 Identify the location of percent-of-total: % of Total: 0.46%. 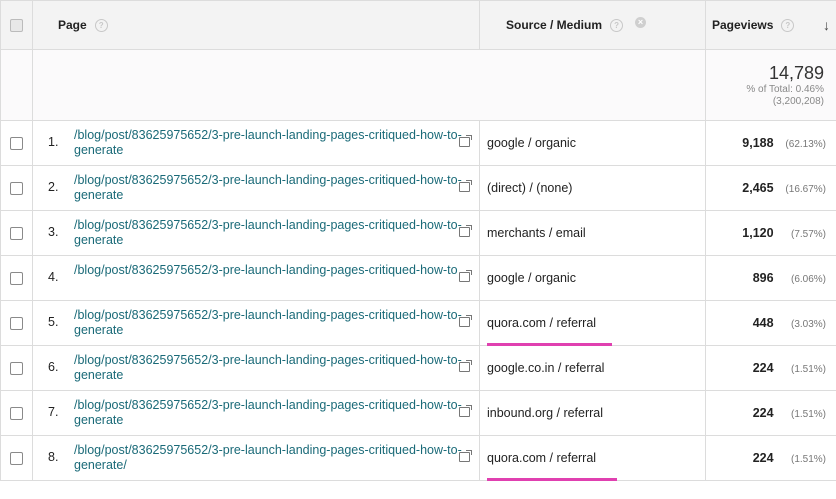
(785, 89).